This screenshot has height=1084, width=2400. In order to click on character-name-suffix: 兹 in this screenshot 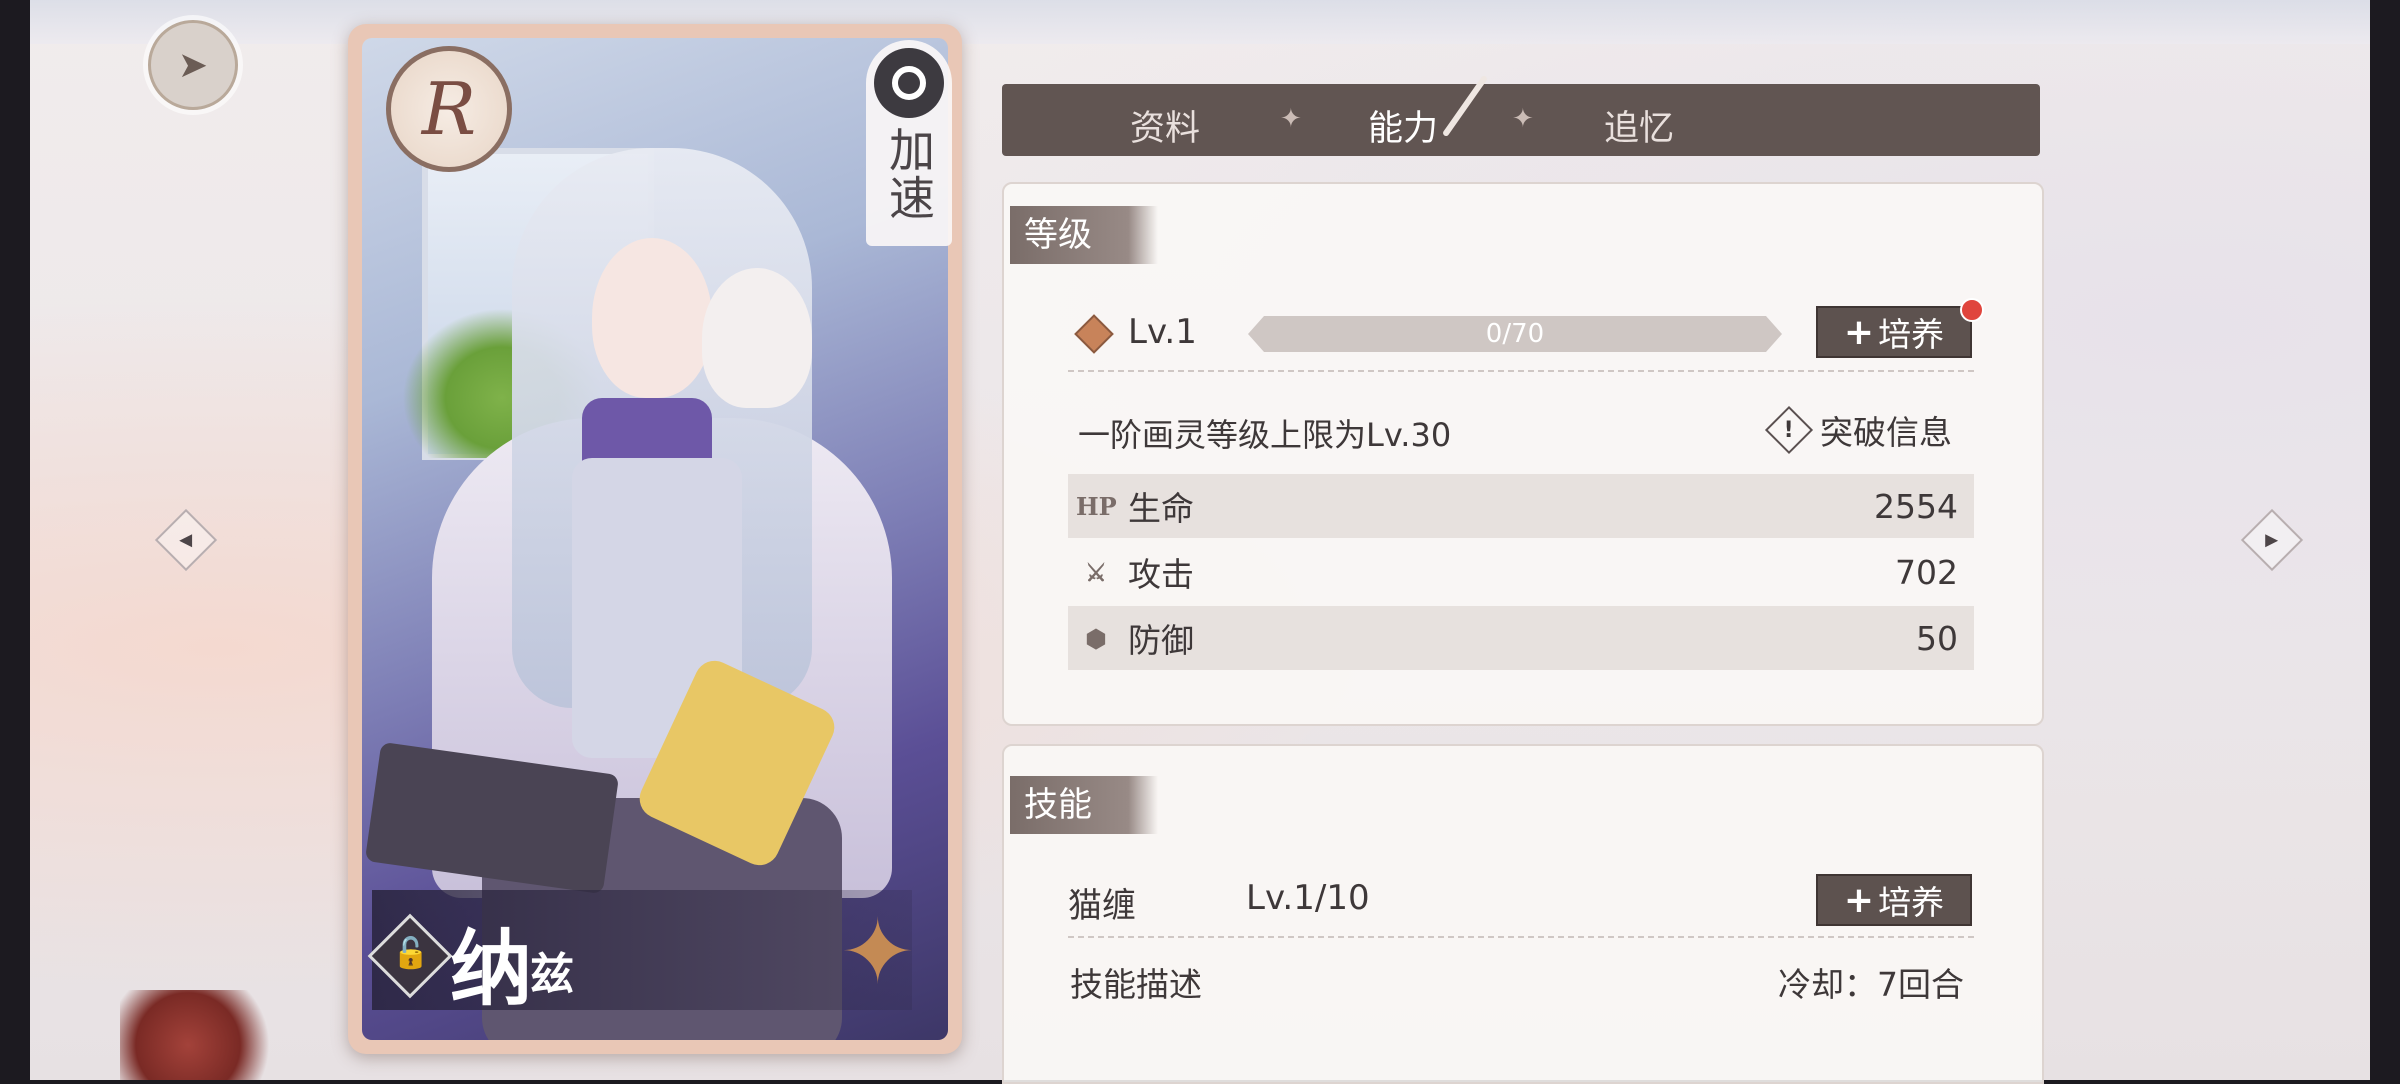, I will do `click(552, 974)`.